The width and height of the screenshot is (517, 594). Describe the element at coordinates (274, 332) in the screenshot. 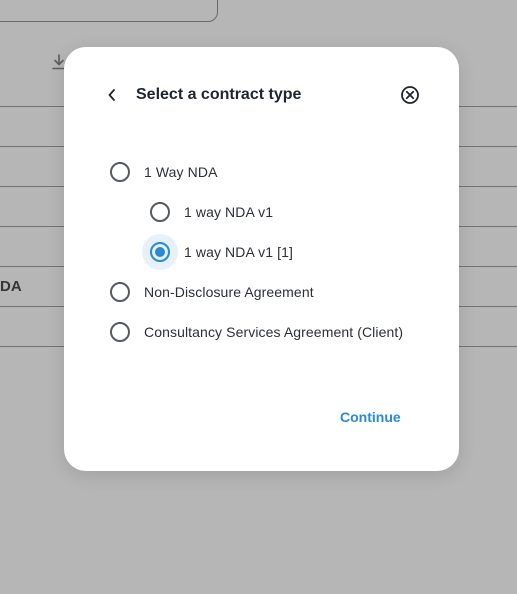

I see `option-label: Consultancy Services Agreement (Client)` at that location.